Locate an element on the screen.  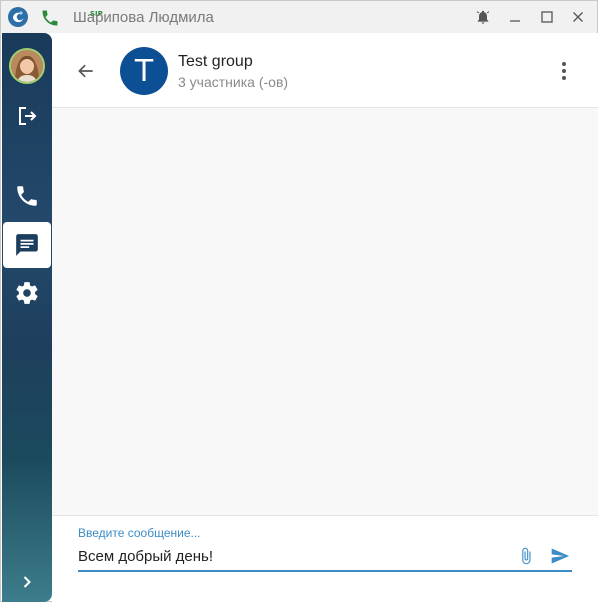
chat-icon is located at coordinates (27, 245).